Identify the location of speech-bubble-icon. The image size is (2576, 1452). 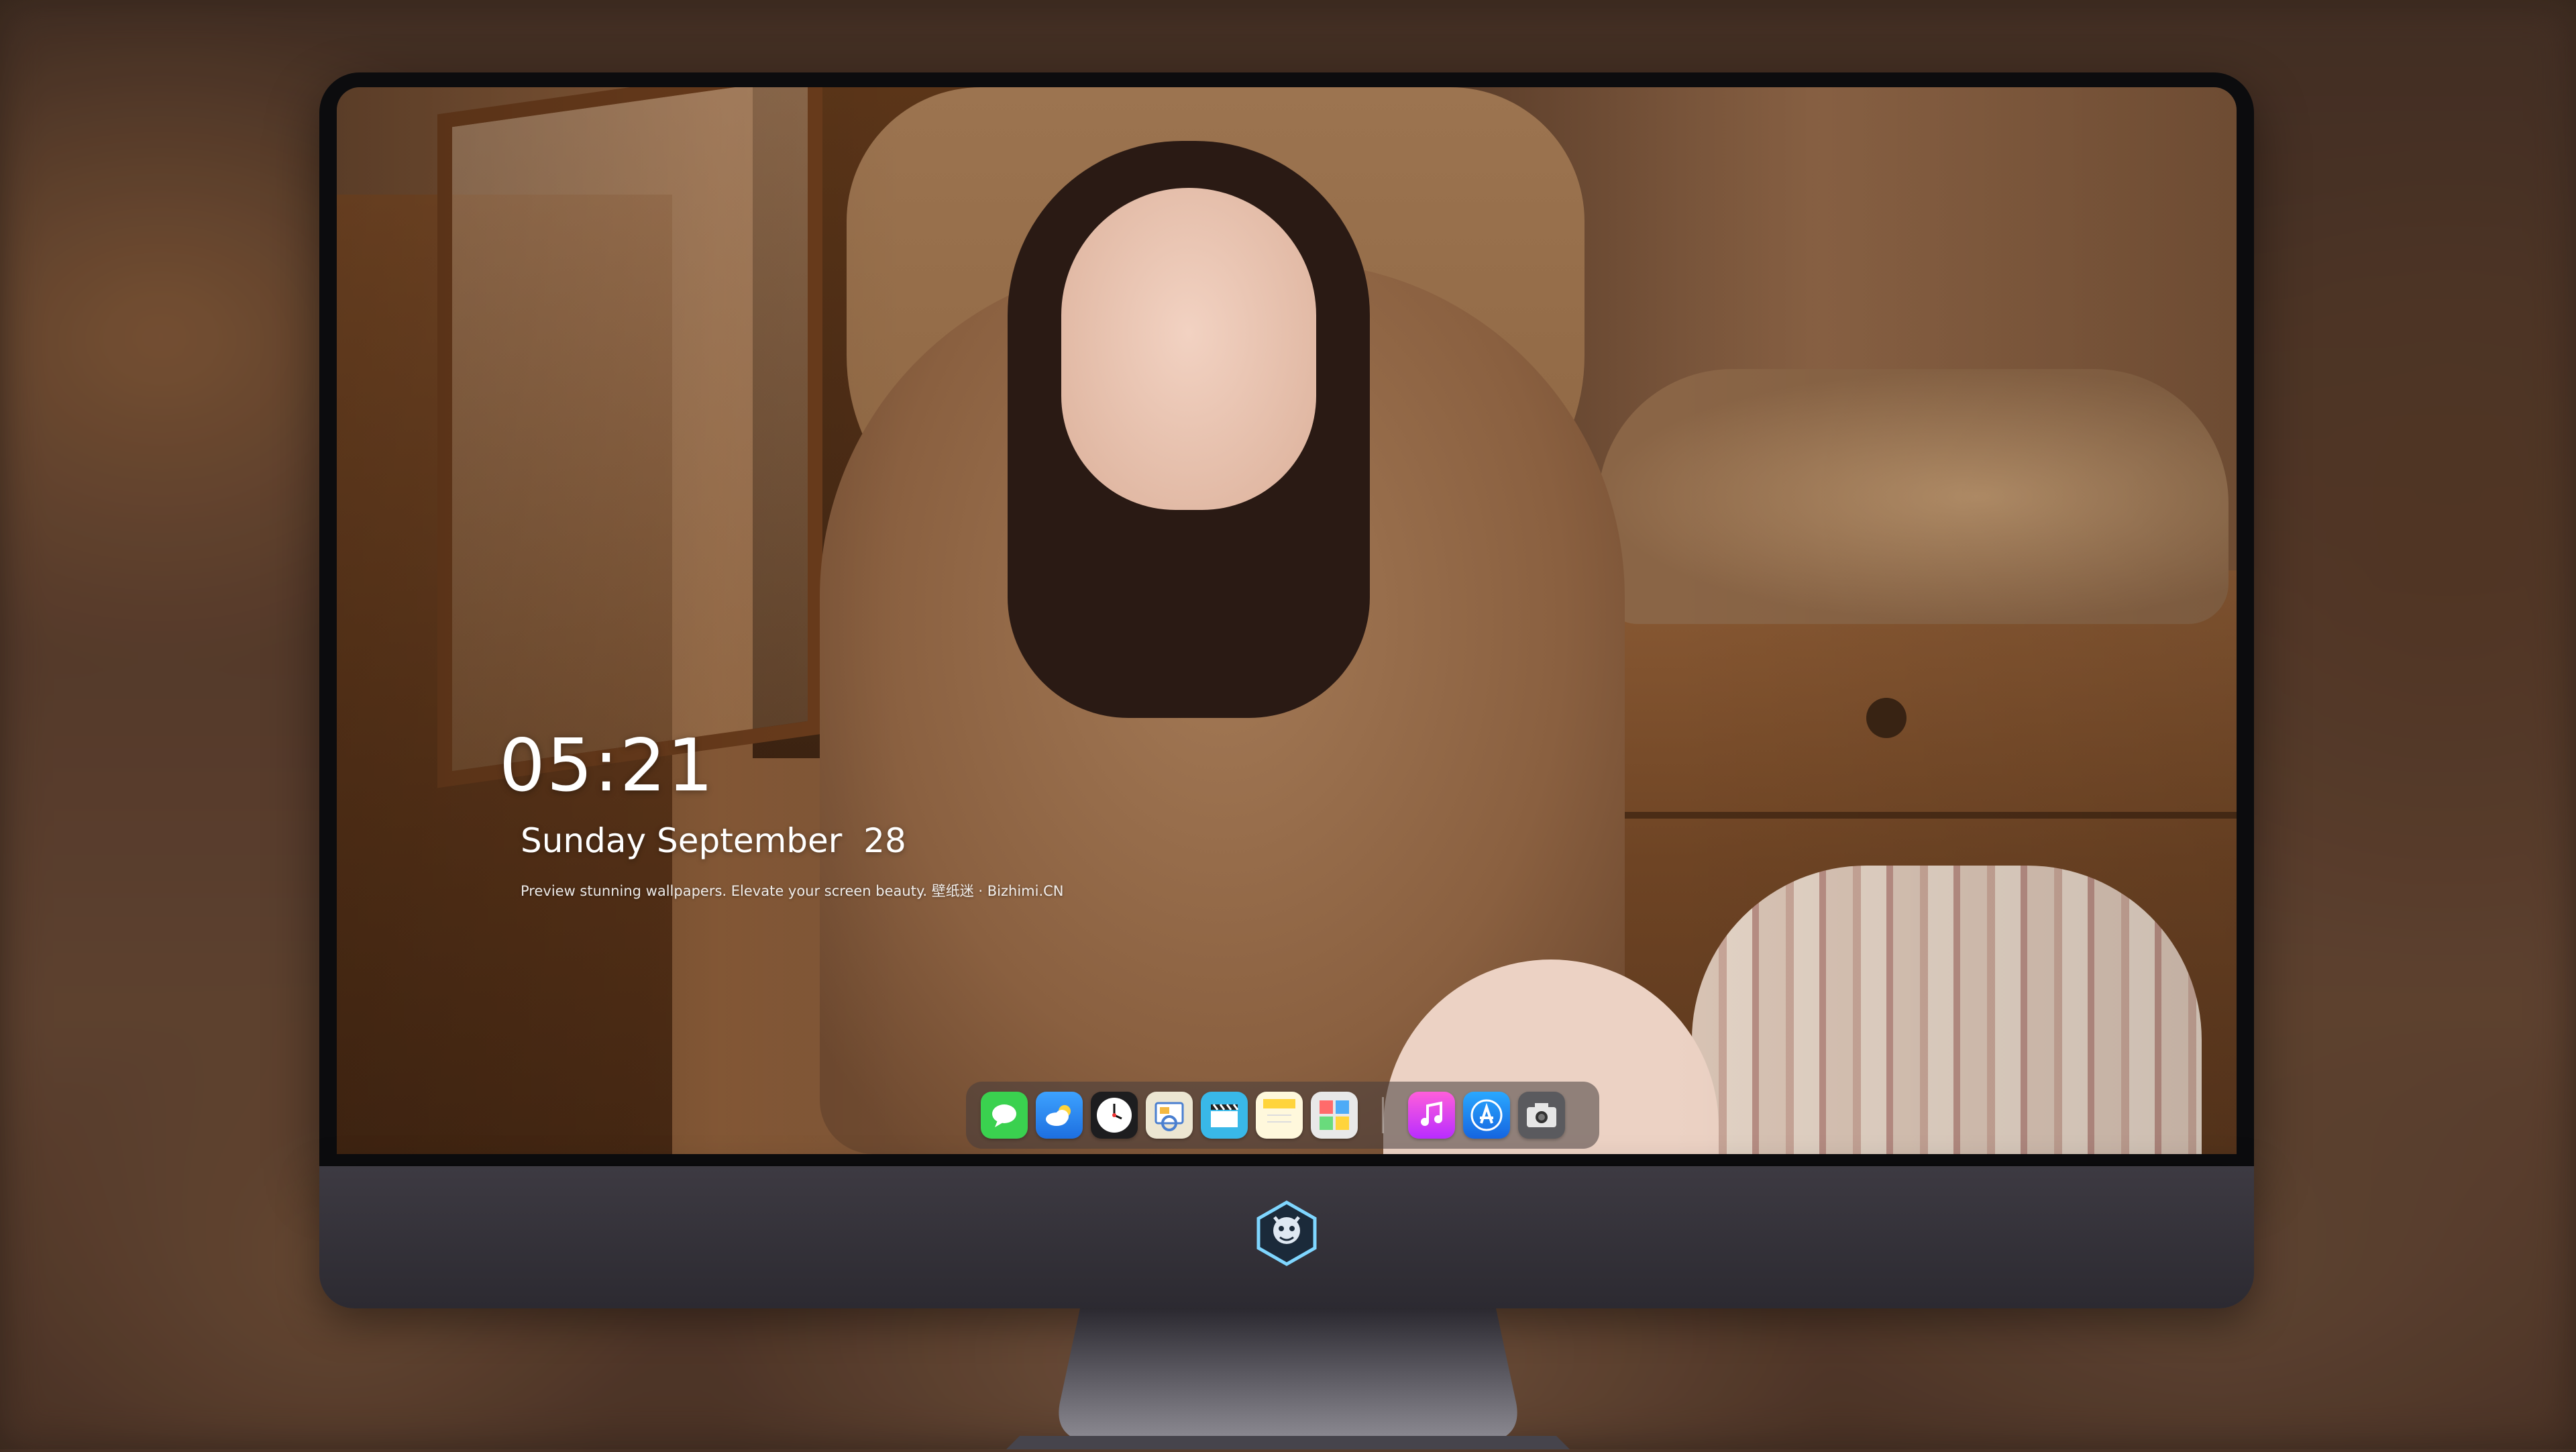
(1004, 1115).